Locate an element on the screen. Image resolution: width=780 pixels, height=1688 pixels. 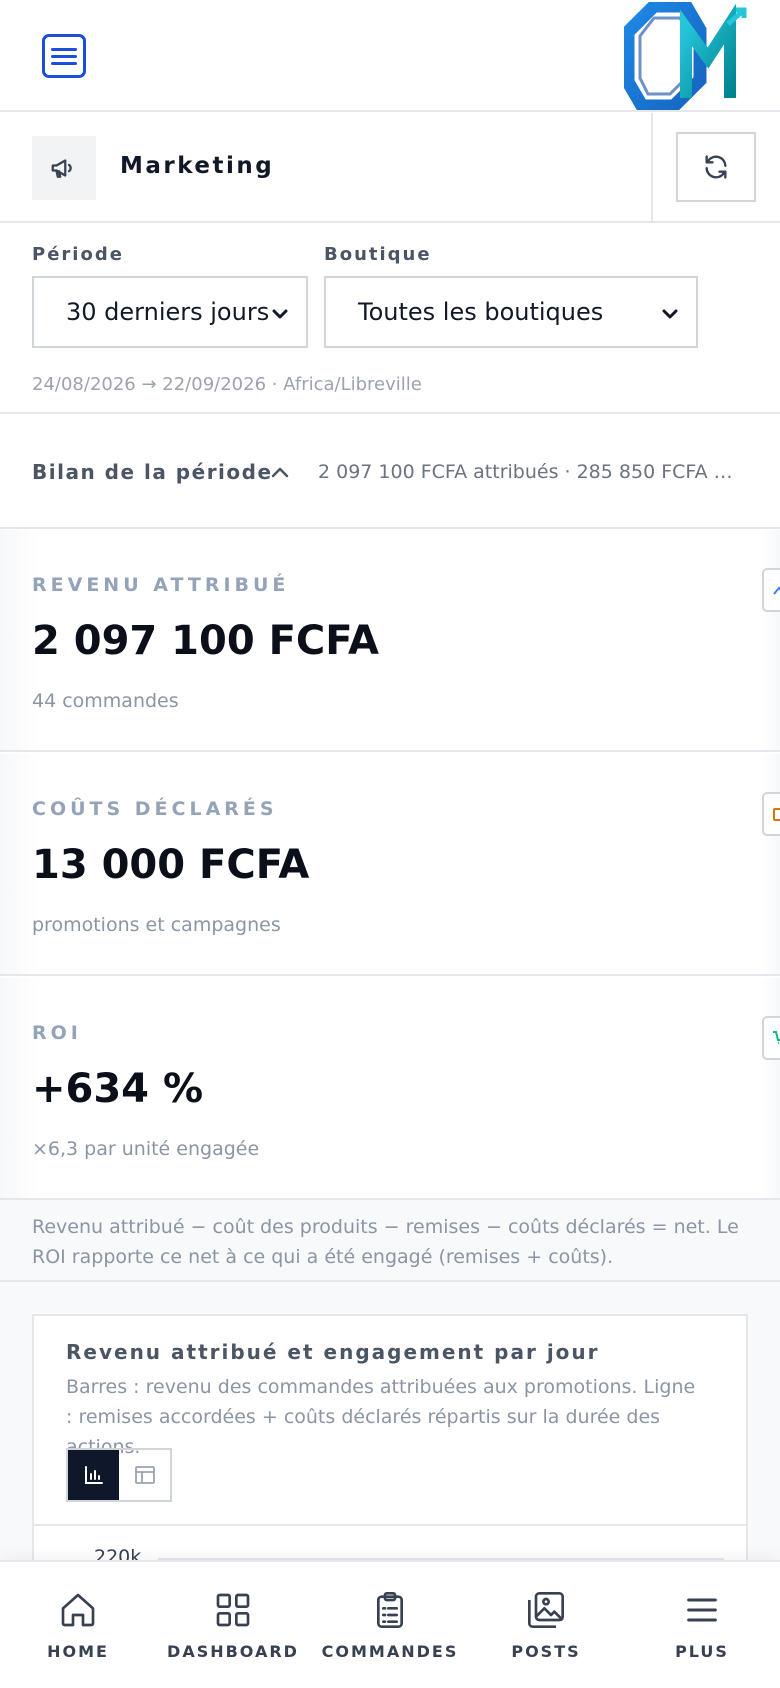
chart-view-toggle is located at coordinates (119, 1475).